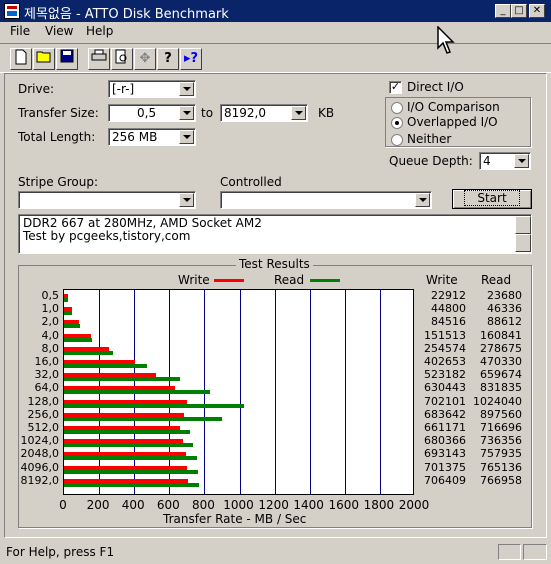 The width and height of the screenshot is (551, 564). Describe the element at coordinates (452, 122) in the screenshot. I see `overlapped-io-label: Overlapped I/O` at that location.